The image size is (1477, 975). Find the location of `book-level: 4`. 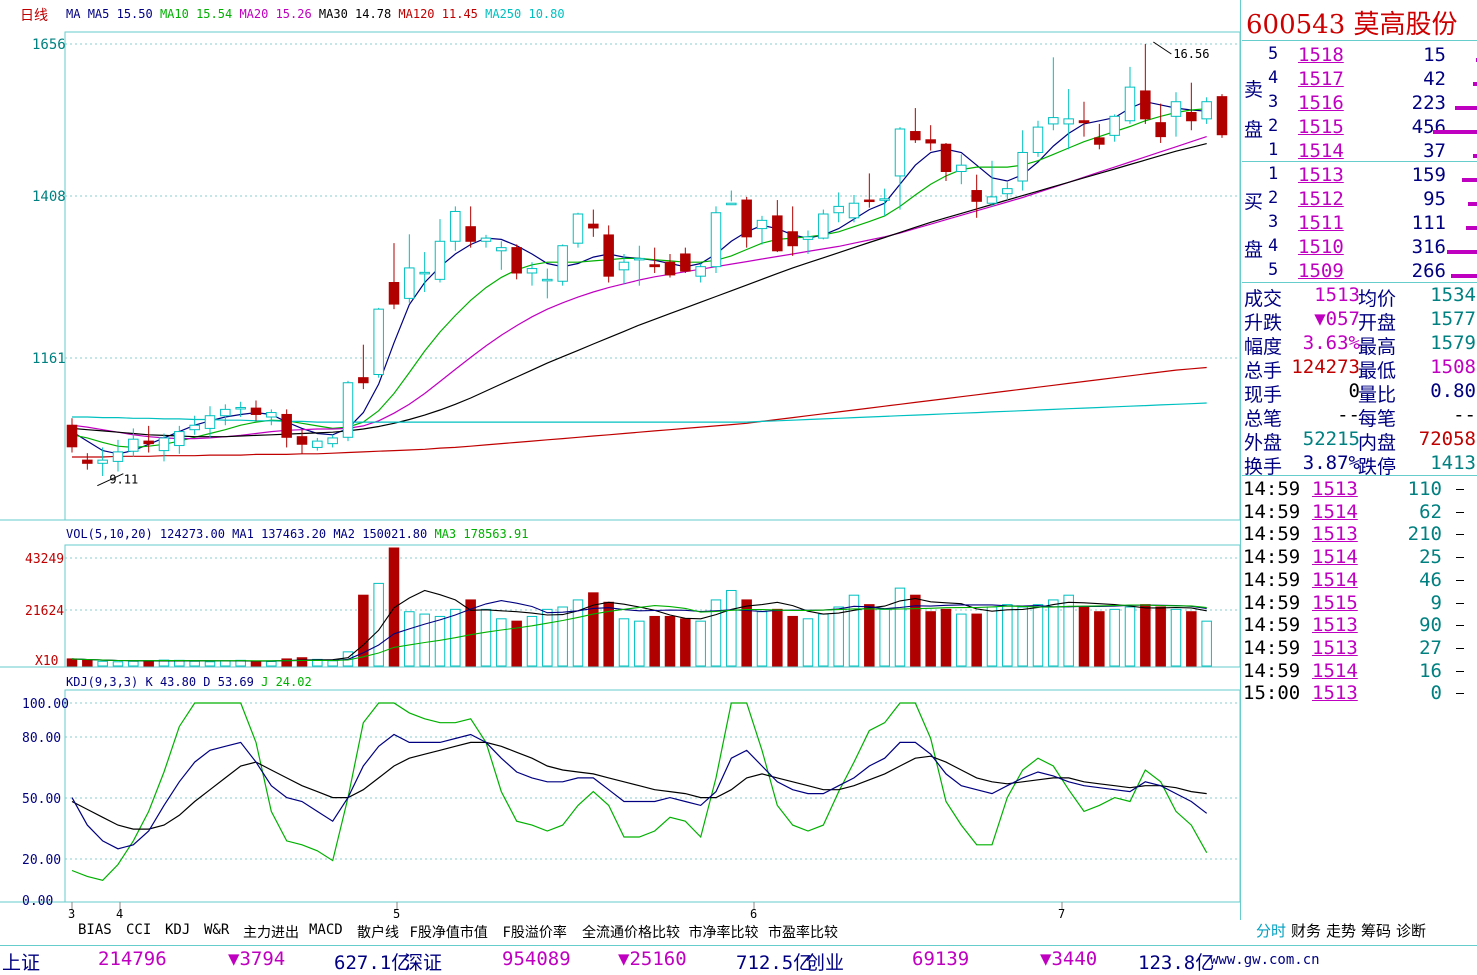

book-level: 4 is located at coordinates (1273, 78).